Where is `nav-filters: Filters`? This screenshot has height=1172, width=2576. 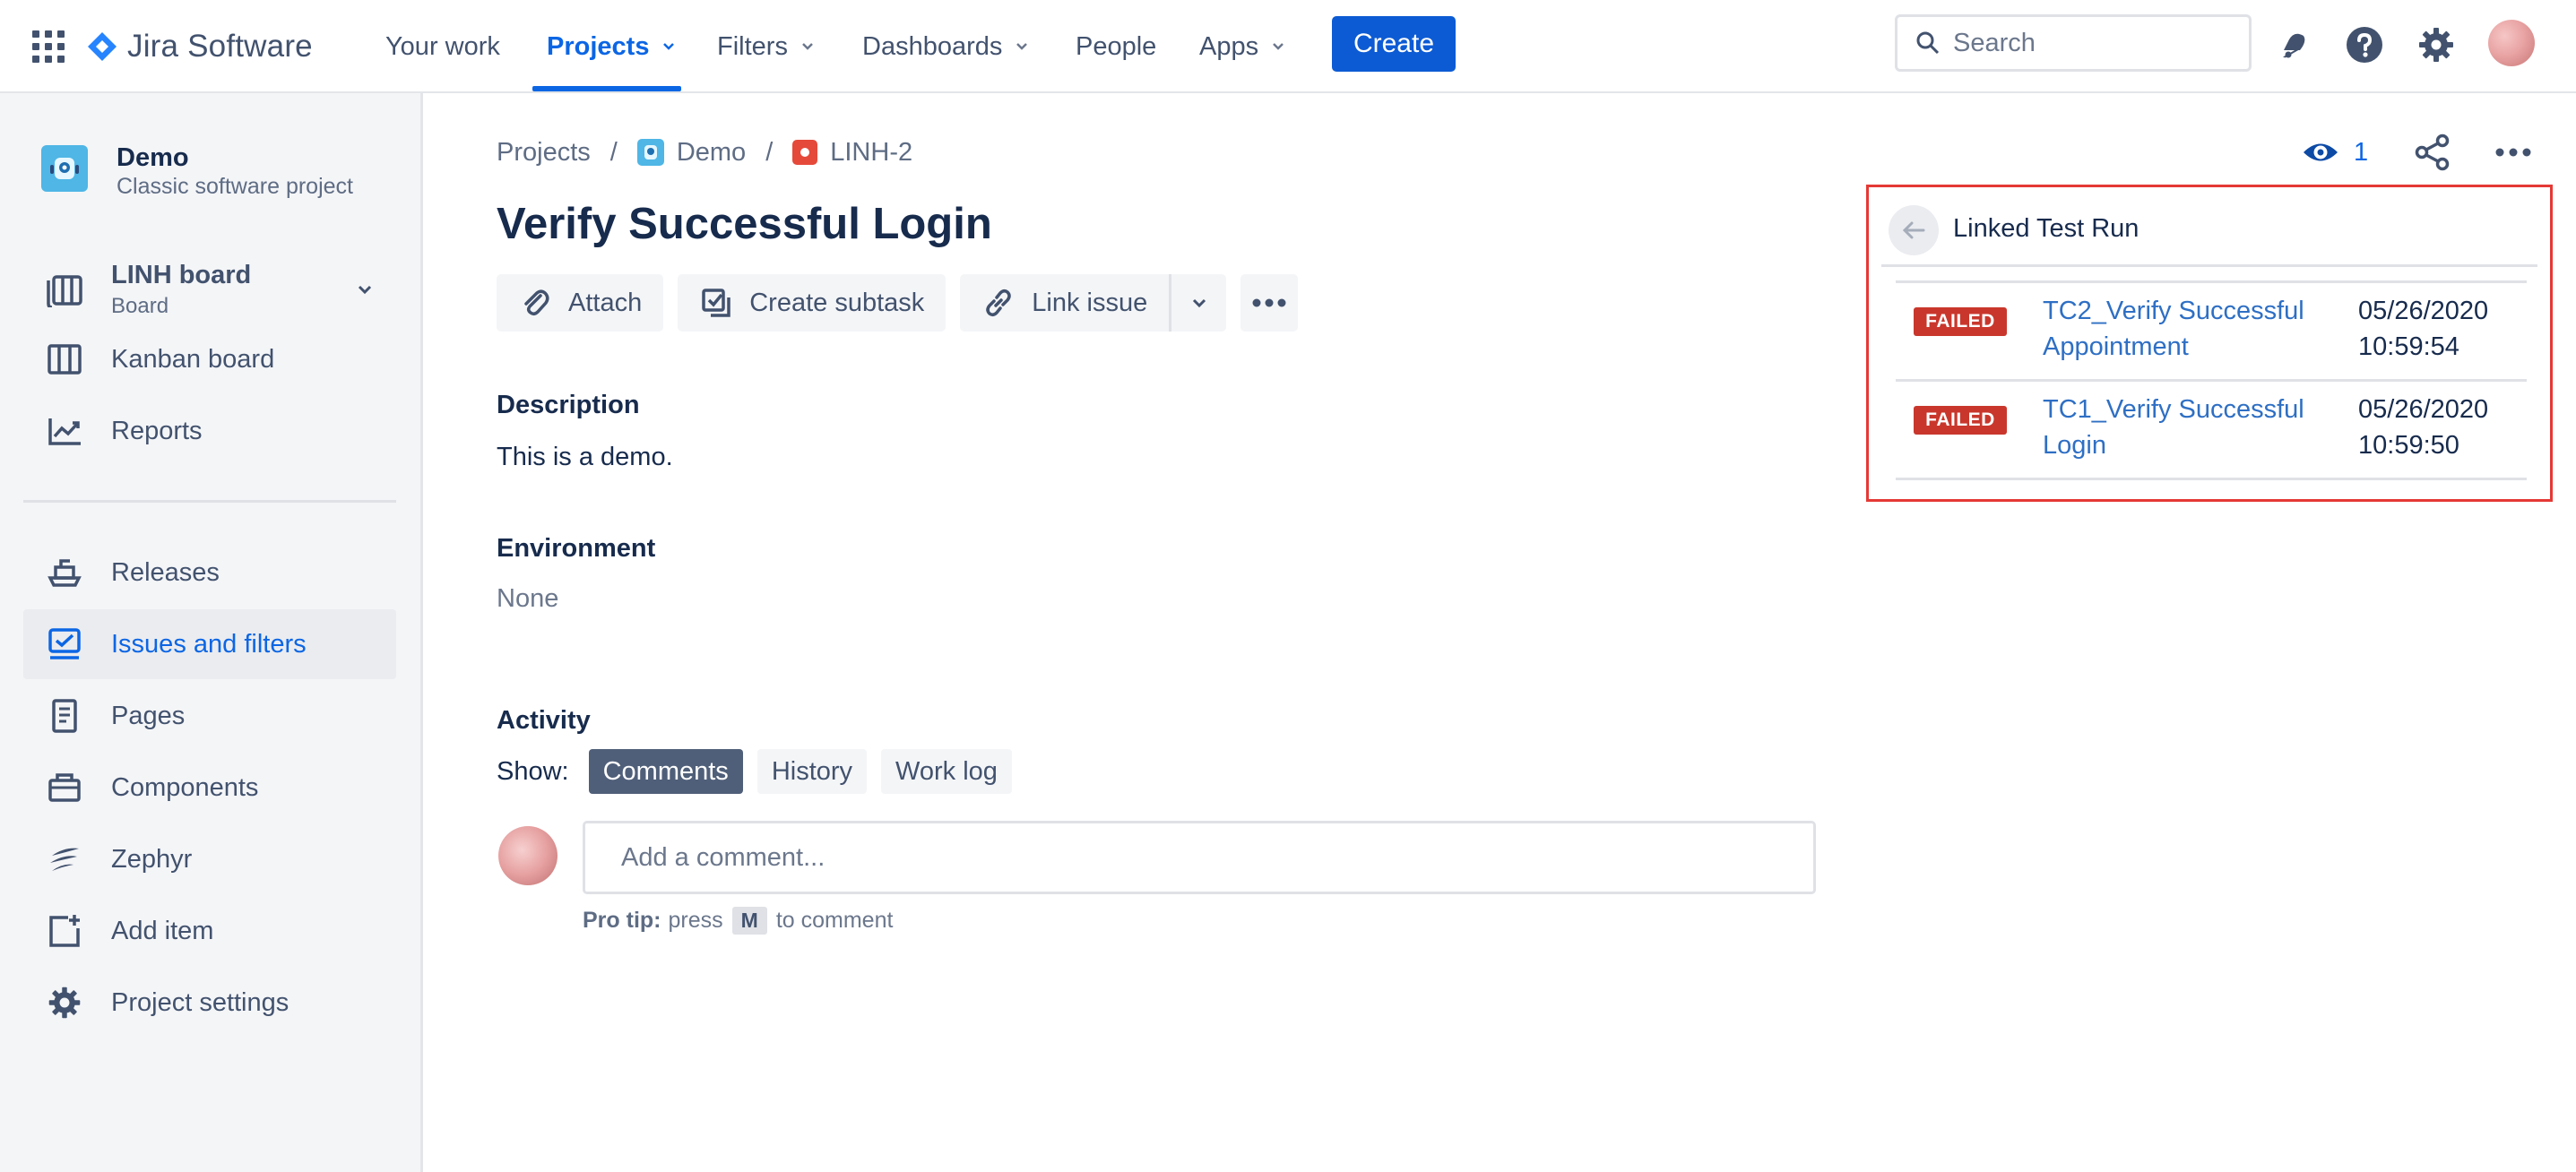
nav-filters: Filters is located at coordinates (767, 46).